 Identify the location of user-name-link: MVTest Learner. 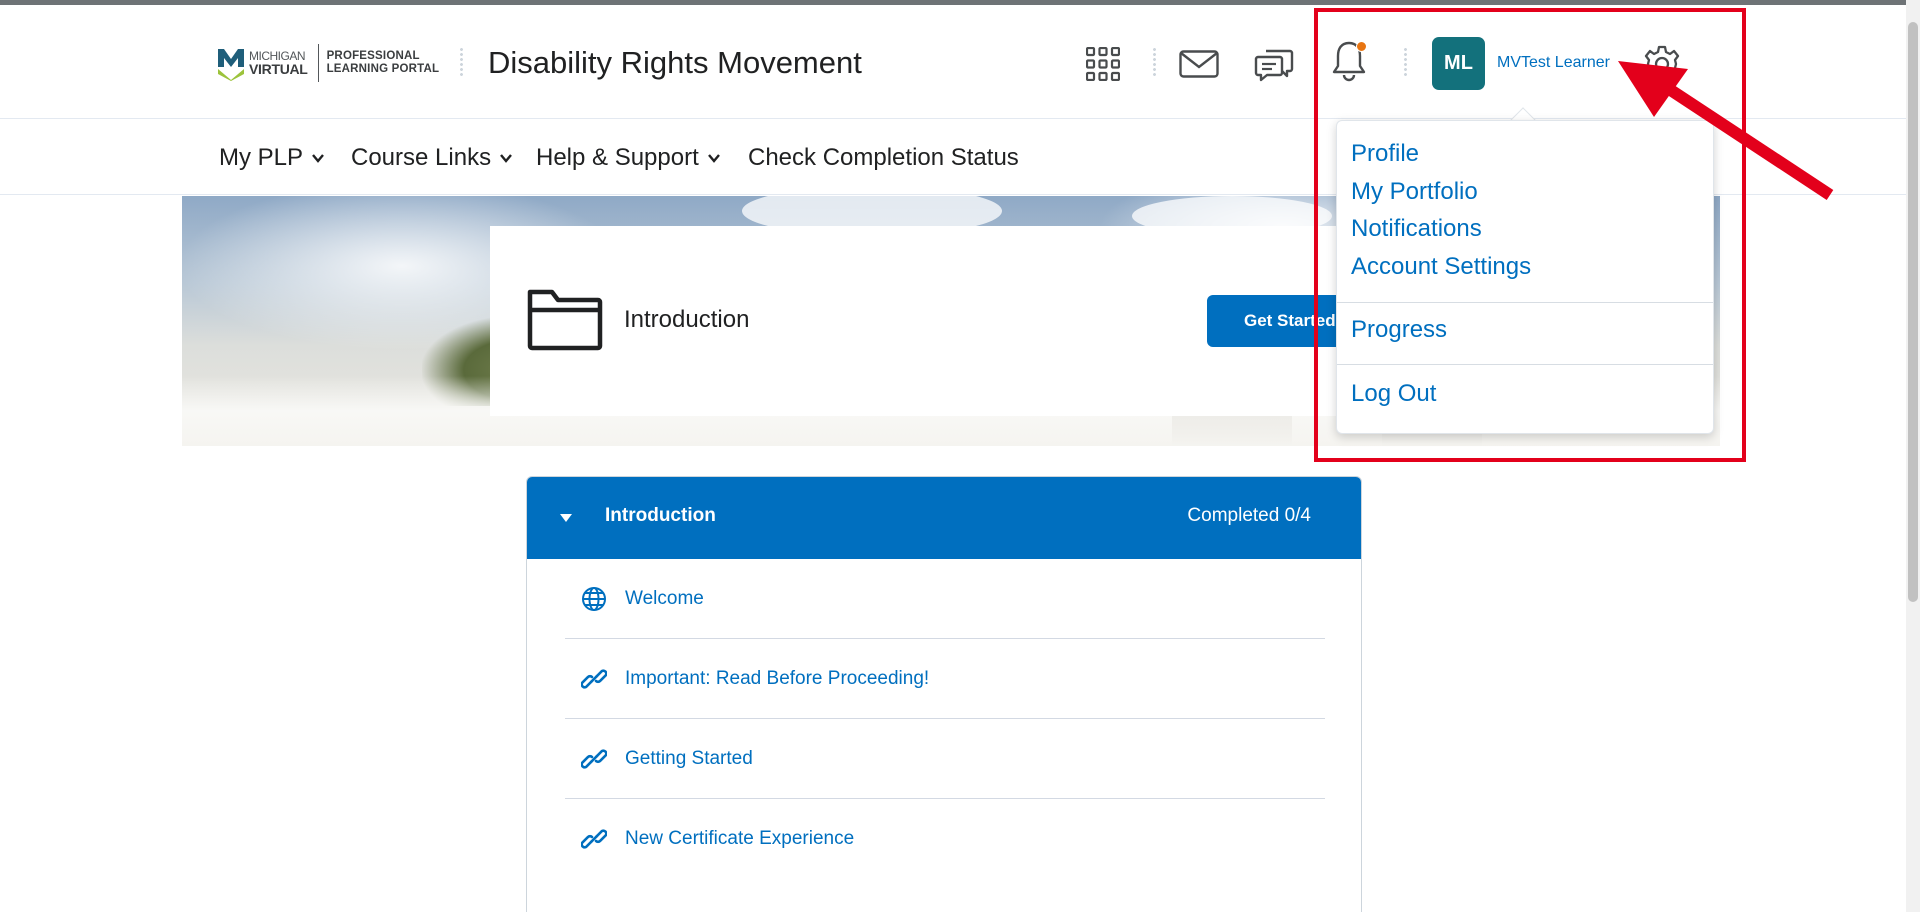
(1553, 63).